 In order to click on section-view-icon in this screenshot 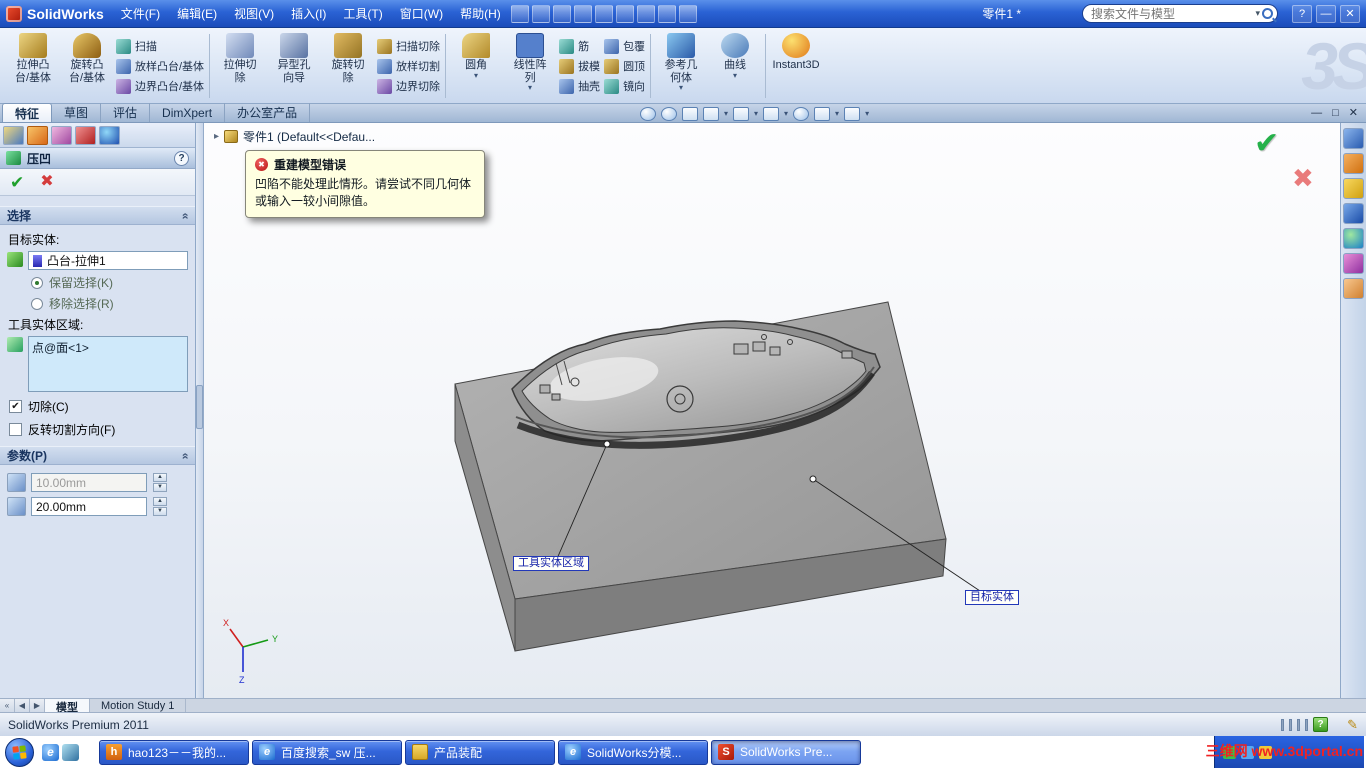, I will do `click(711, 113)`.